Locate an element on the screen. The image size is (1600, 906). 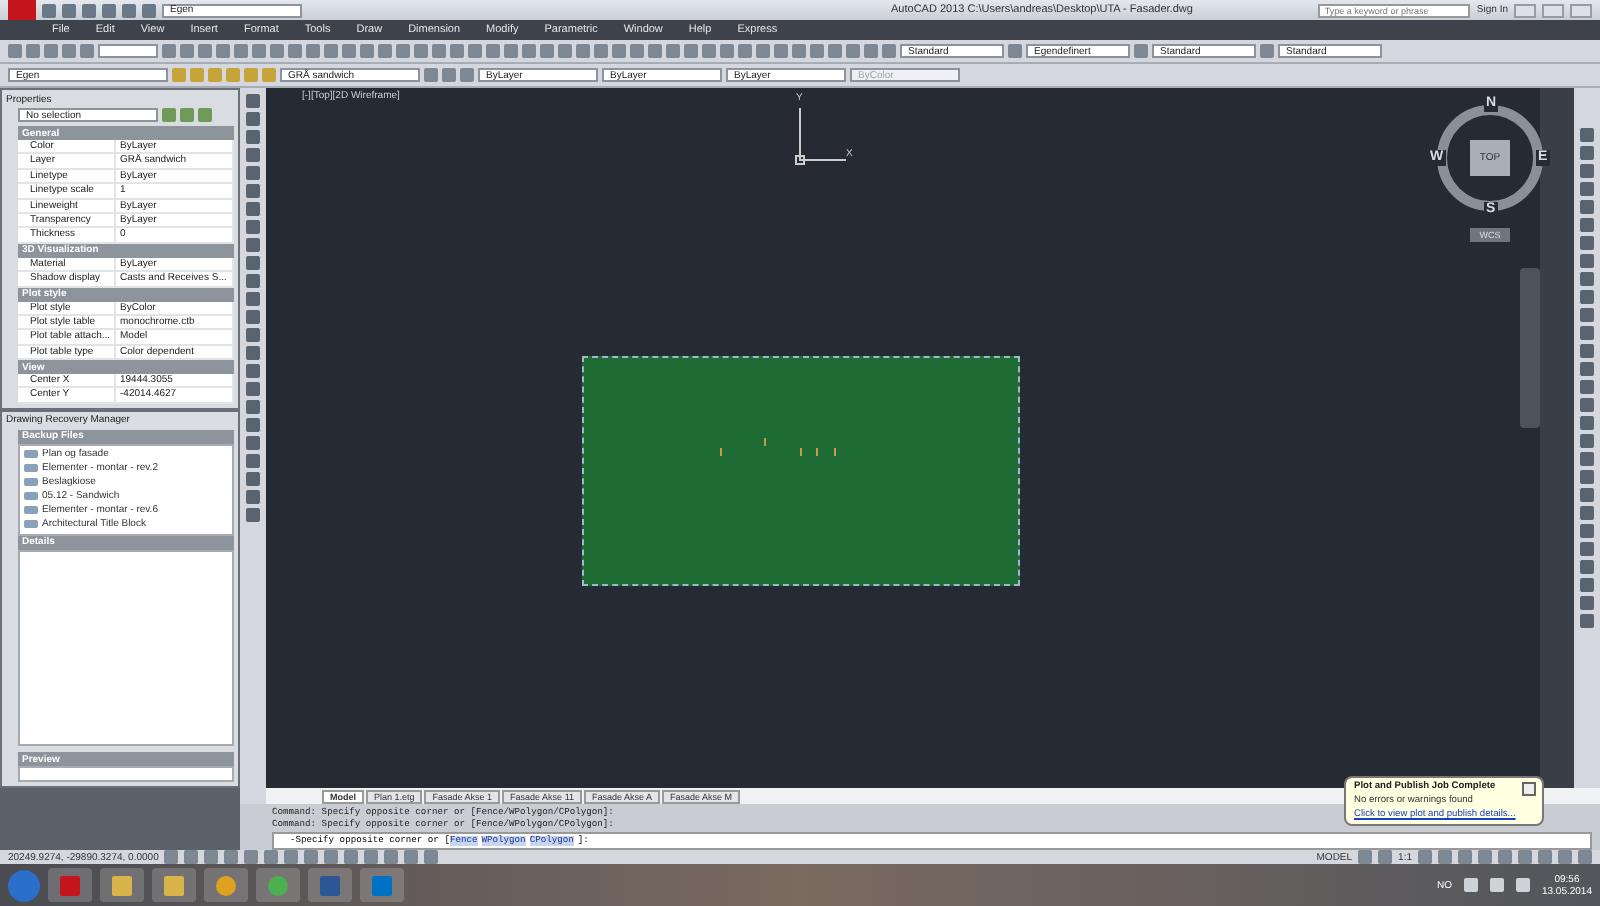
minimize-button is located at coordinates (1525, 10).